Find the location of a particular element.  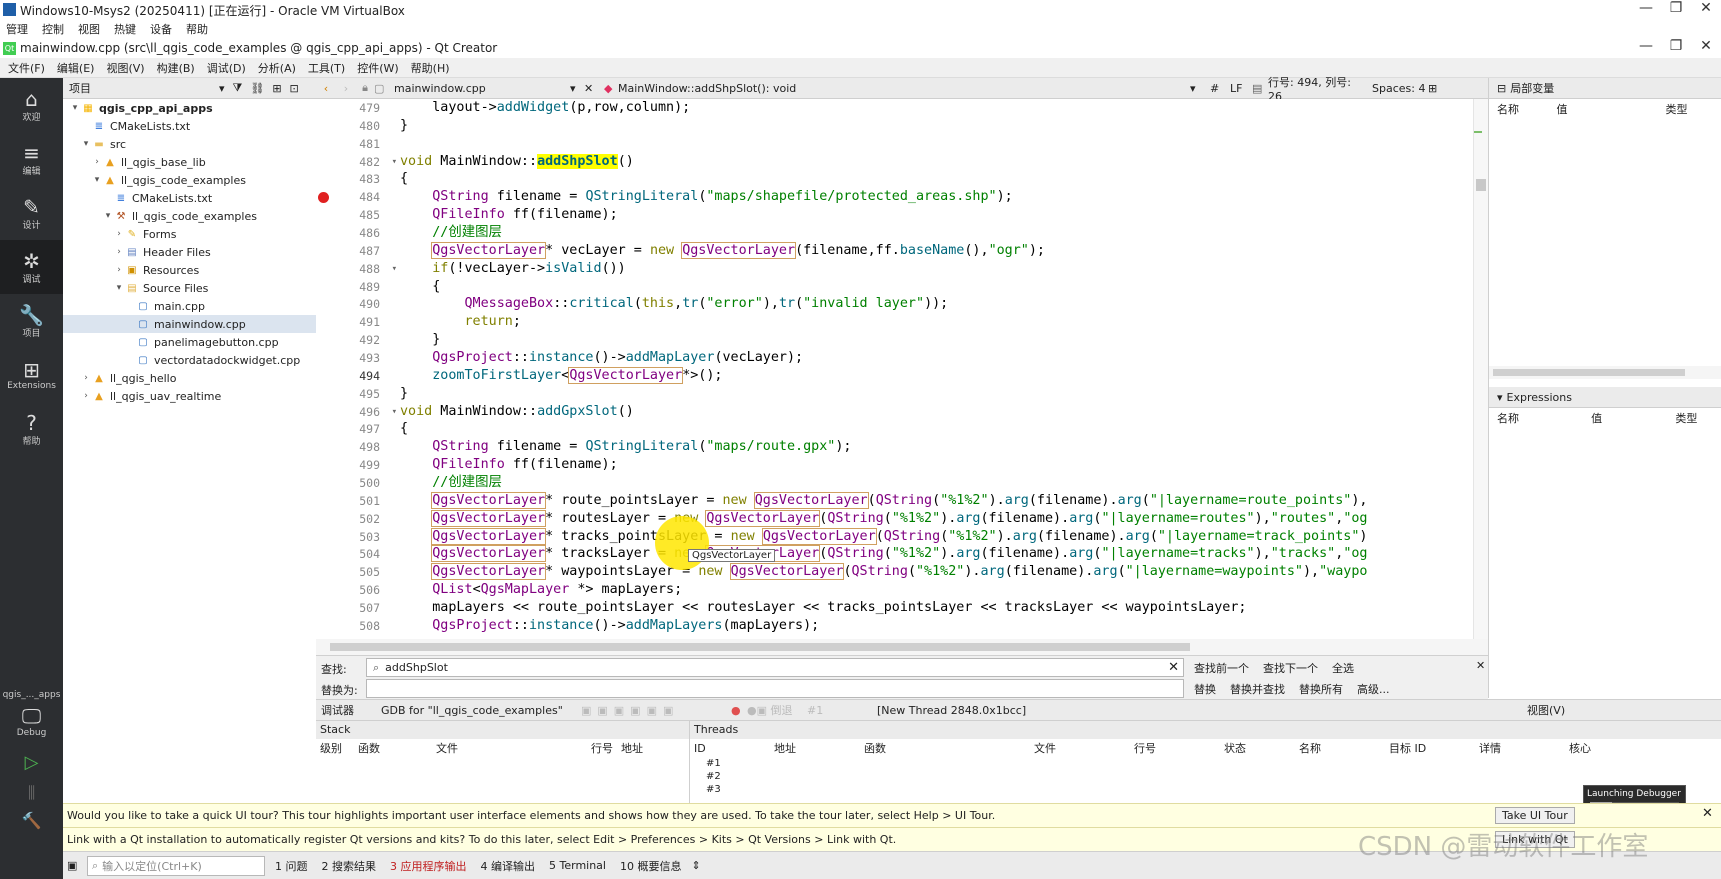

code-line: QList<QgsMapLayer *> mapLayers; is located at coordinates (936, 590).